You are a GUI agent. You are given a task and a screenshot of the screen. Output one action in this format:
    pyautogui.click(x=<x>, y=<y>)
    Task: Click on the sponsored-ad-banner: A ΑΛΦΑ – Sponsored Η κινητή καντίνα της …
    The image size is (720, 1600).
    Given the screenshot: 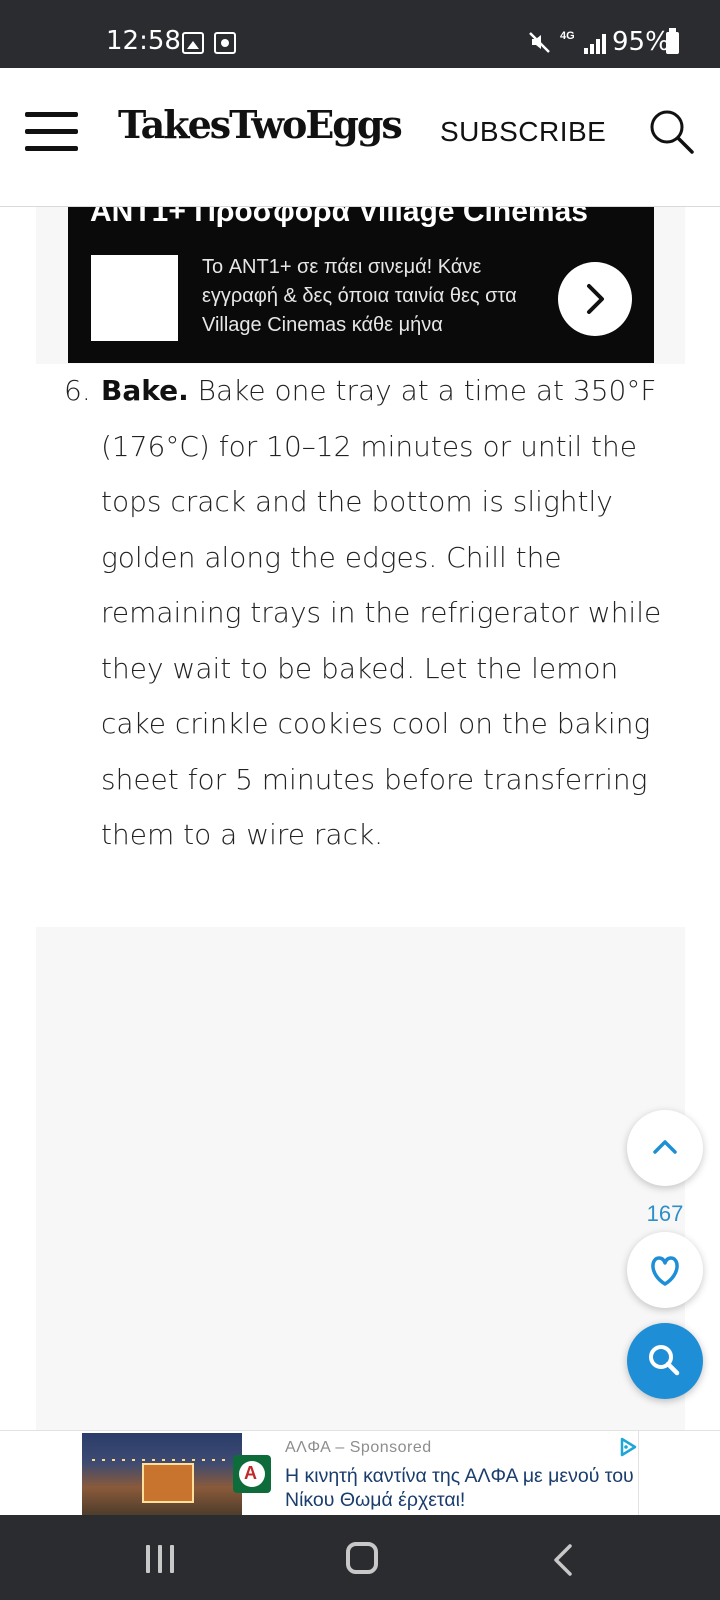 What is the action you would take?
    pyautogui.click(x=360, y=1473)
    